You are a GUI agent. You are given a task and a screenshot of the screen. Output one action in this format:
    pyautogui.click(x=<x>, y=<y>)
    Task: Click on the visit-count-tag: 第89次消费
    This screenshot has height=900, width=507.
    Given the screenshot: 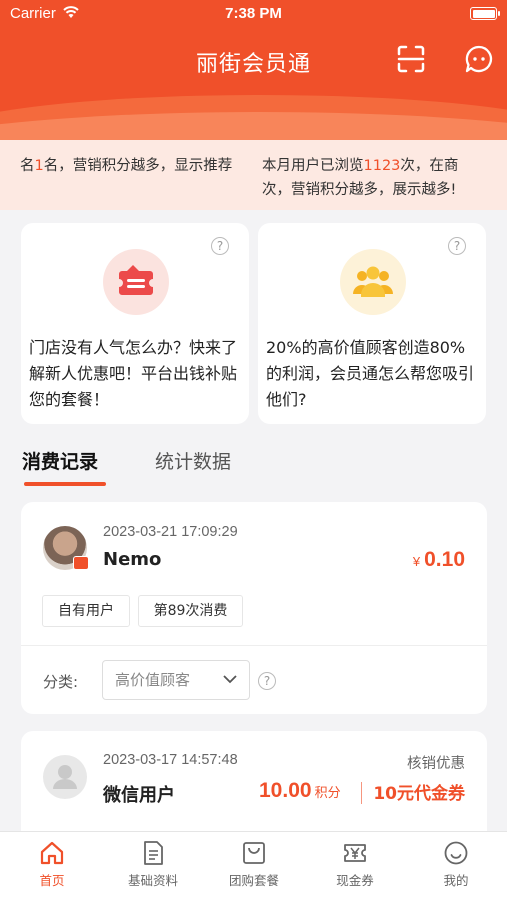 What is the action you would take?
    pyautogui.click(x=190, y=611)
    